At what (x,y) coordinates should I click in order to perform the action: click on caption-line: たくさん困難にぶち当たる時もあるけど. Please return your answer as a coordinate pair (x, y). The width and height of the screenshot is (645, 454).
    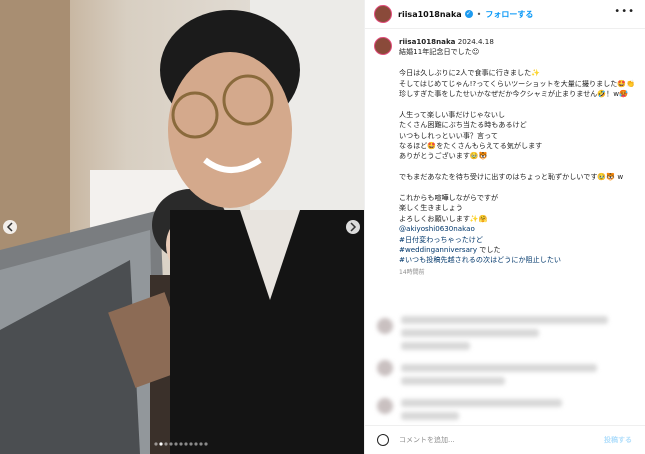
    Looking at the image, I should click on (463, 125).